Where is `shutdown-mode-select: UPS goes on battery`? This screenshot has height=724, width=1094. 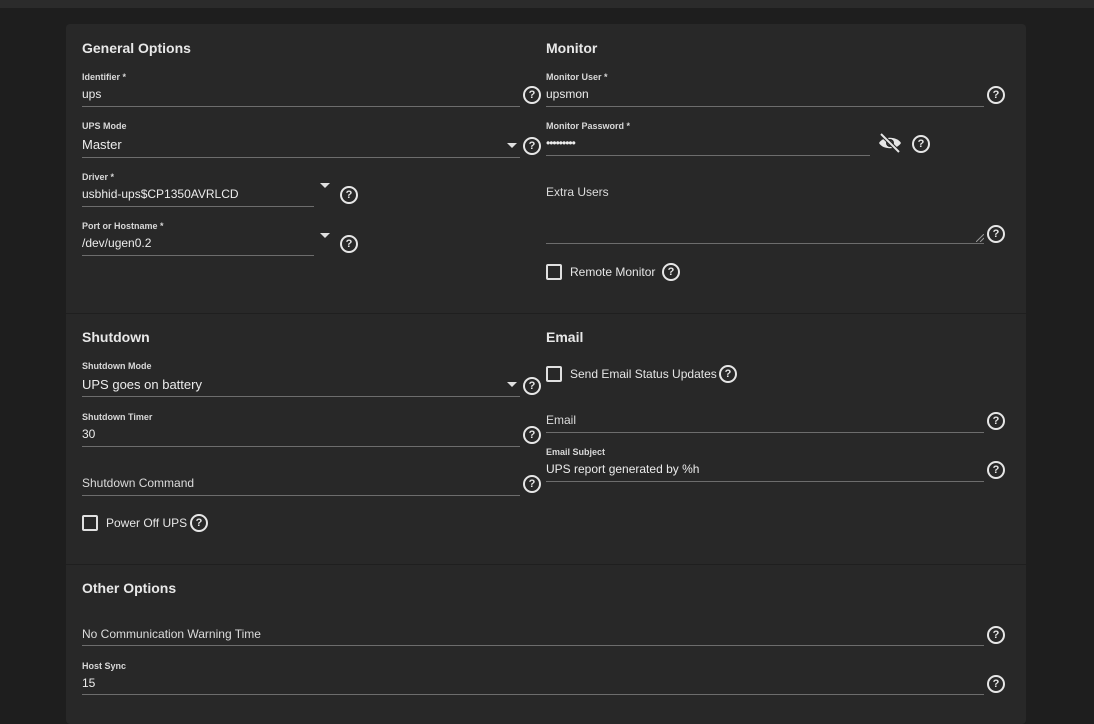
shutdown-mode-select: UPS goes on battery is located at coordinates (142, 384).